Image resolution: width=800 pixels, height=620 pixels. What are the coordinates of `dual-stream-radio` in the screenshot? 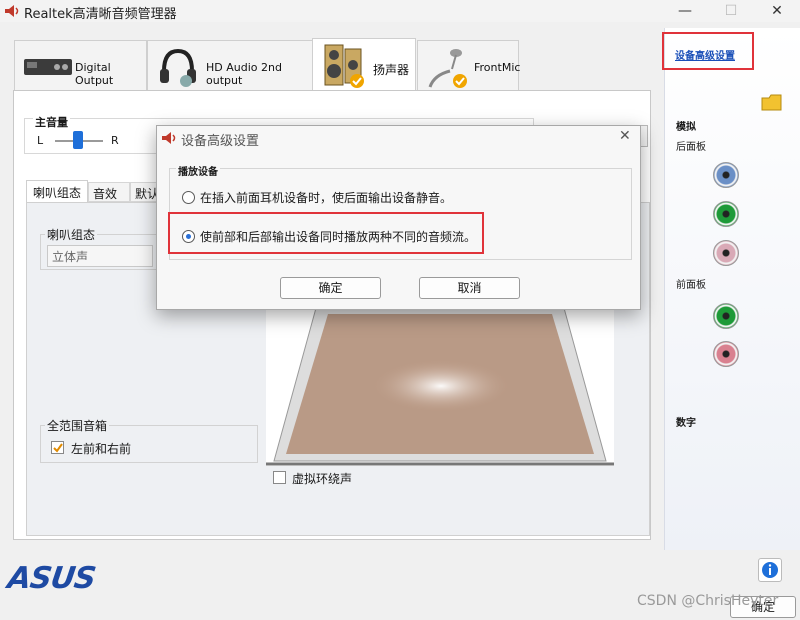 It's located at (188, 236).